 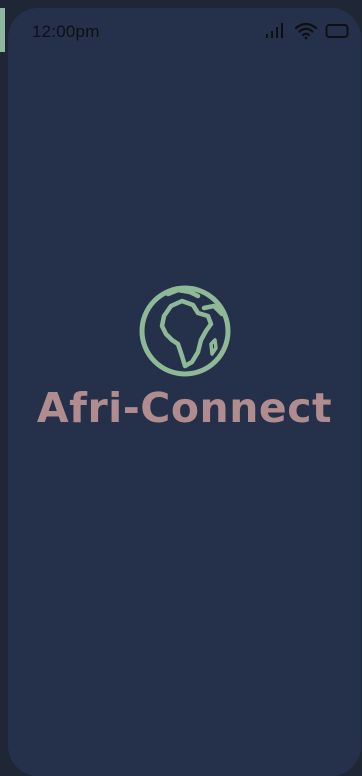 What do you see at coordinates (184, 408) in the screenshot?
I see `app-name: Afri-Connect` at bounding box center [184, 408].